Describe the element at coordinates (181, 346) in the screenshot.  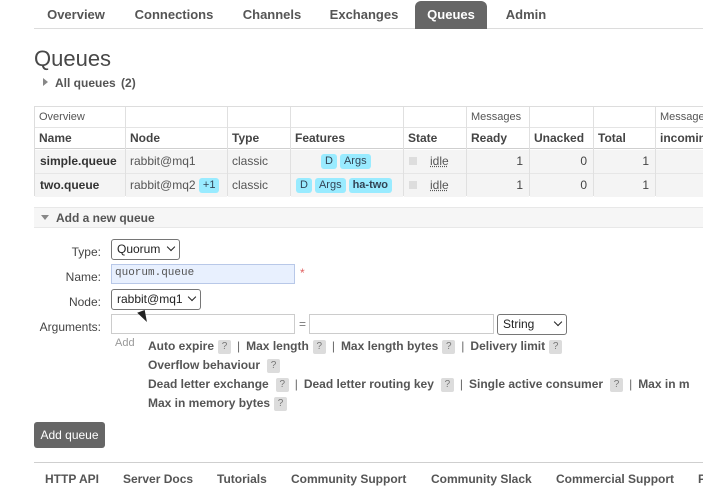
I see `arg-auto-expire: Auto expire` at that location.